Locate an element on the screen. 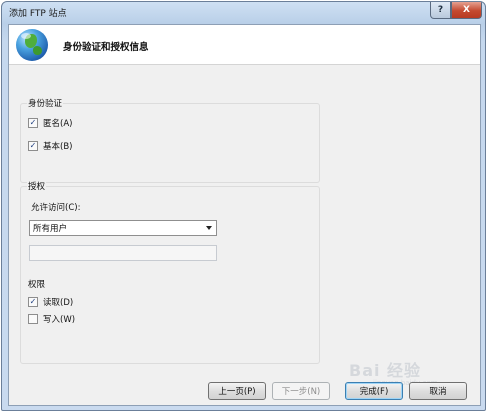  finish-button: 完成(F) is located at coordinates (374, 391).